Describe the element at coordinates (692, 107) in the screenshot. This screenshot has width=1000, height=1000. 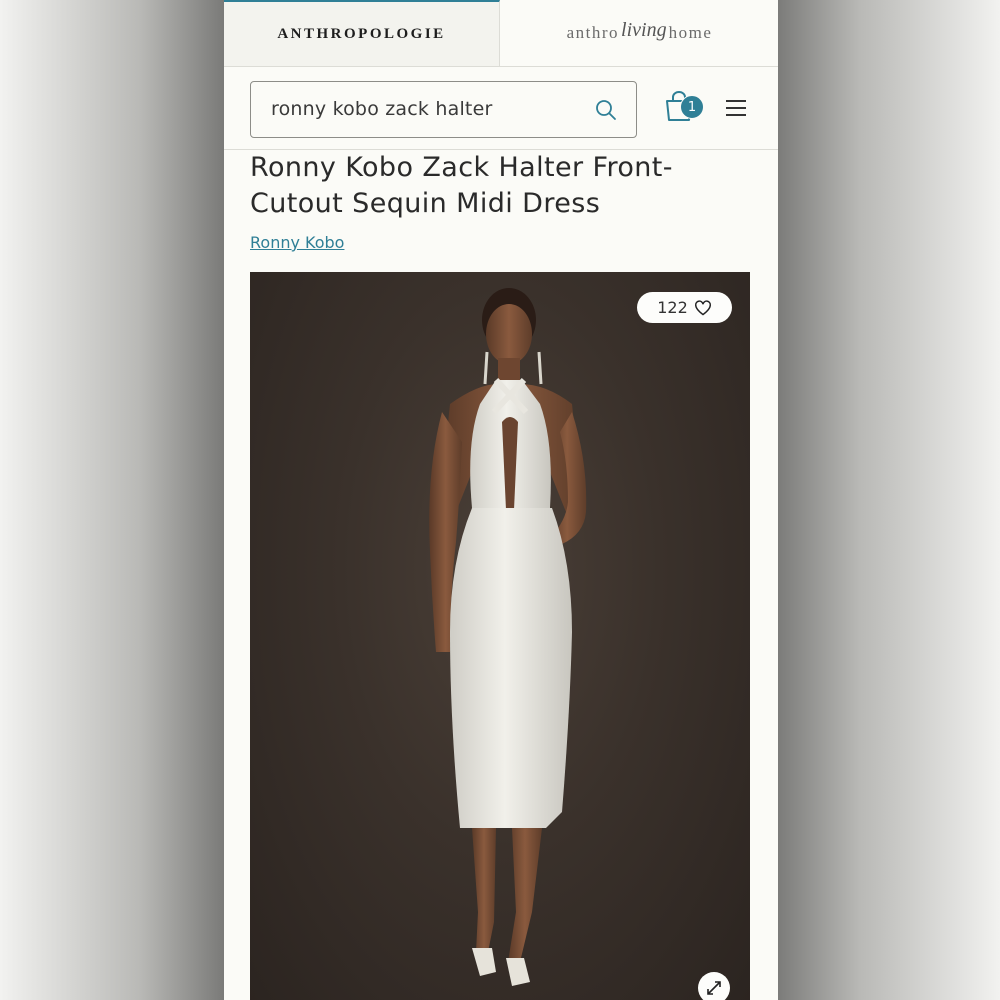
I see `cart-count-badge: 1` at that location.